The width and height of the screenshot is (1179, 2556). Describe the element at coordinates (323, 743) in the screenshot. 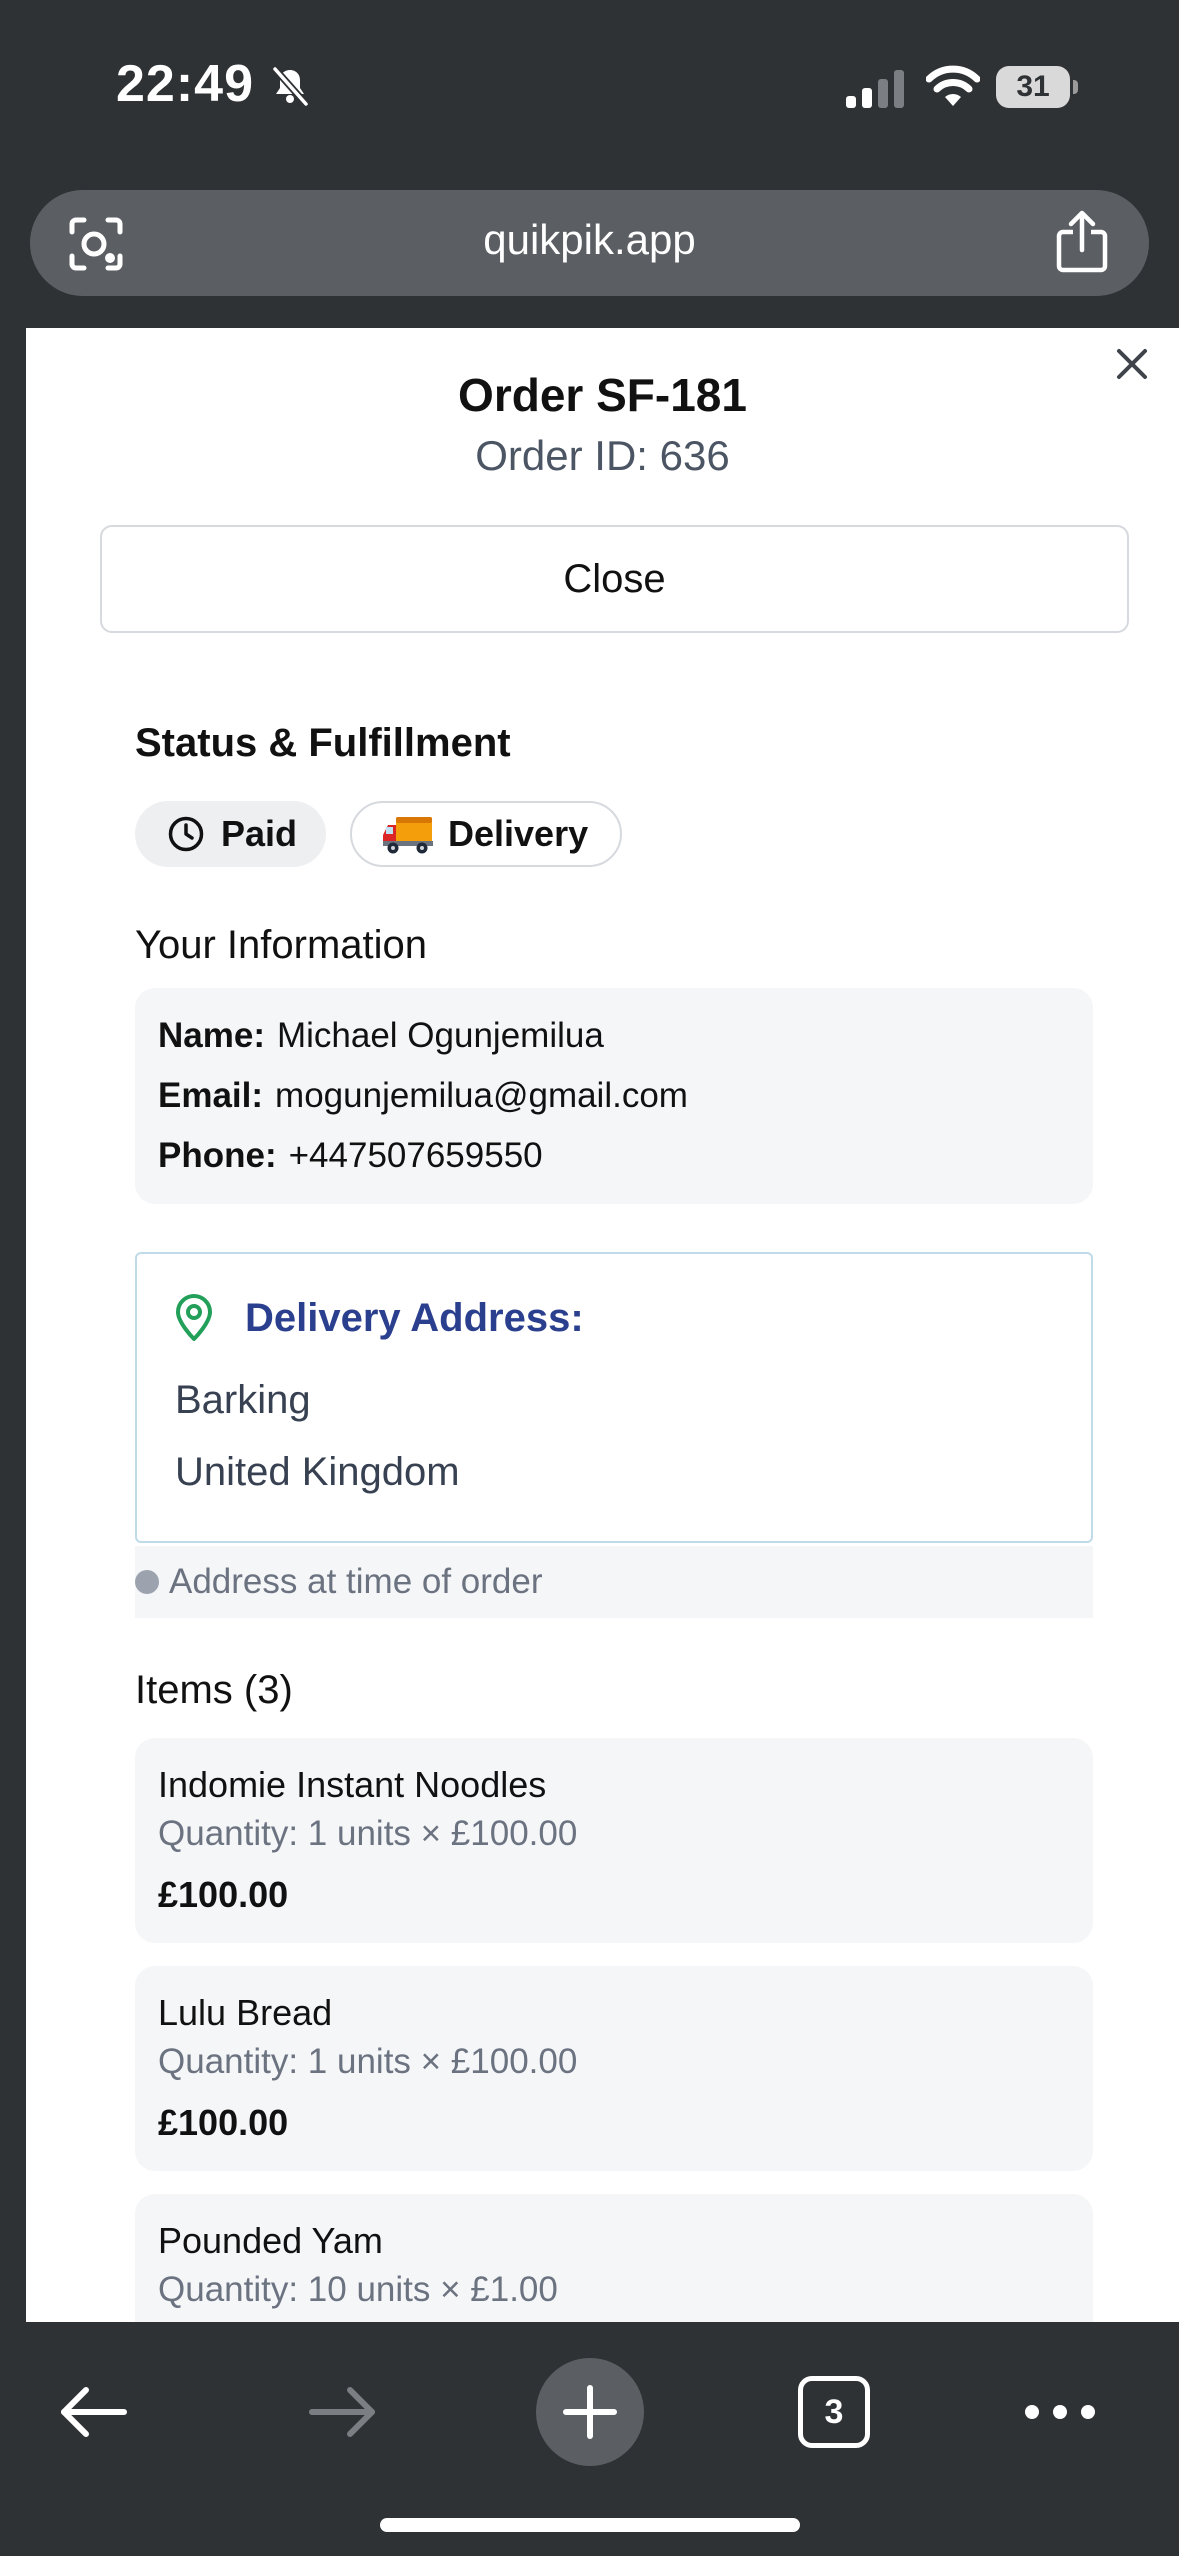

I see `status-section-title: Status & Fulfillment` at that location.